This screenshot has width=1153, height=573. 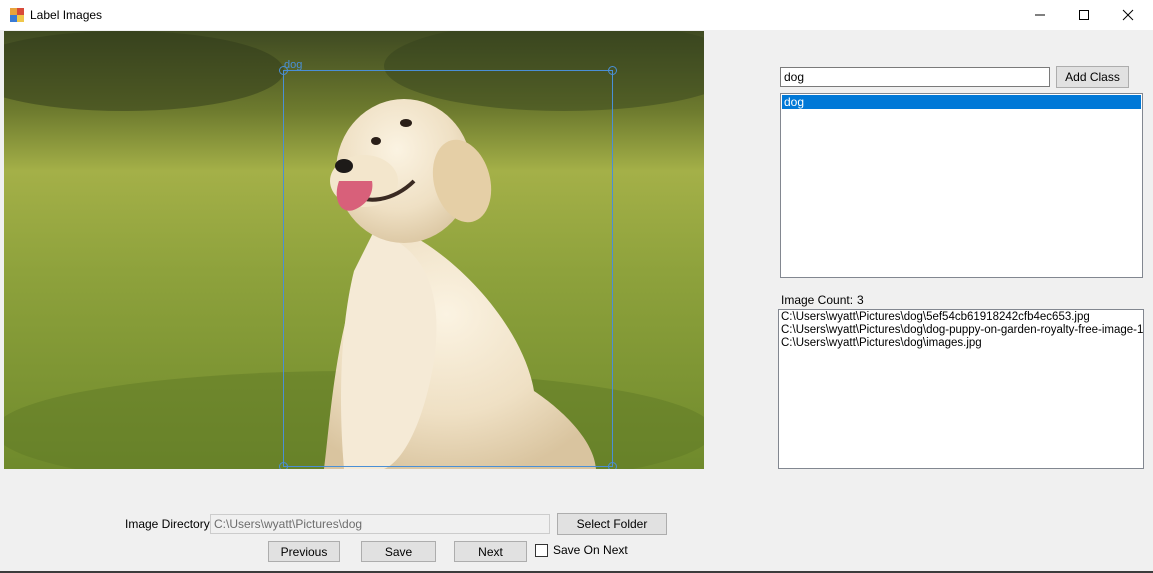 I want to click on close-button, so click(x=1128, y=15).